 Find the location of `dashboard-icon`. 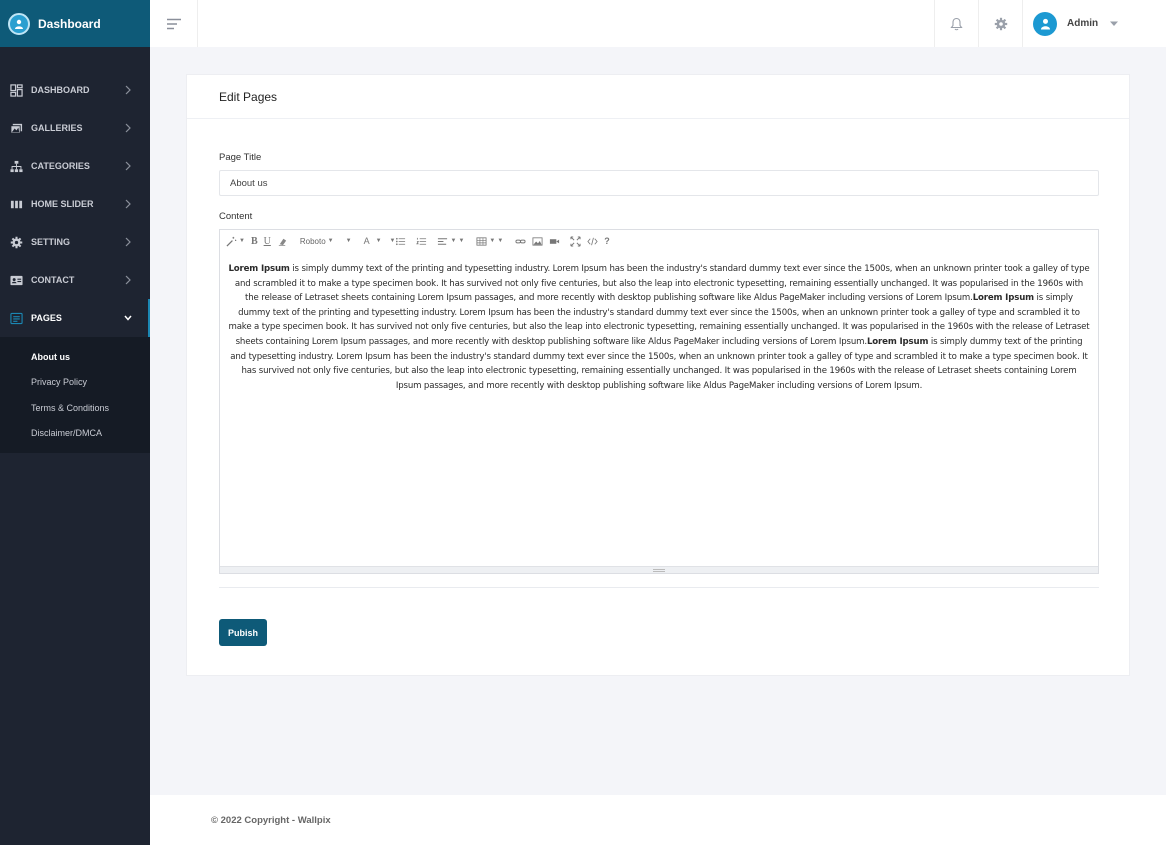

dashboard-icon is located at coordinates (16, 90).